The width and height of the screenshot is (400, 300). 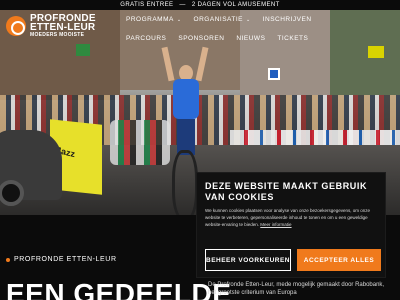 I want to click on nav-item-nieuws: NIEUWS, so click(x=250, y=38).